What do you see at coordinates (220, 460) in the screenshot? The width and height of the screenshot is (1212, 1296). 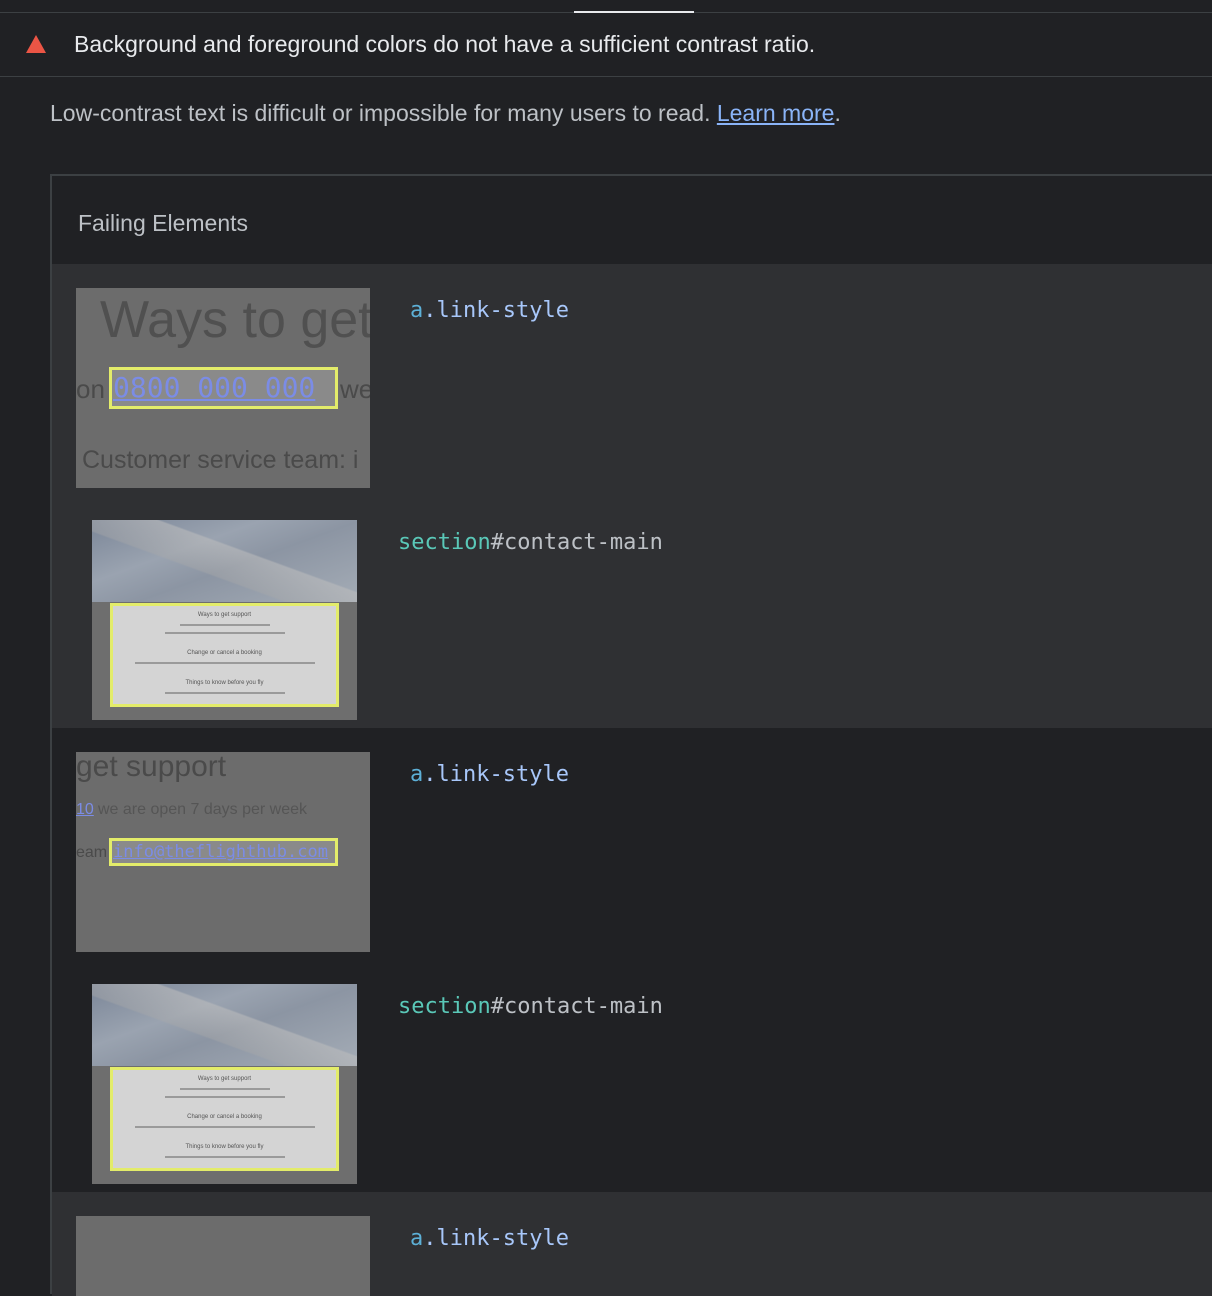 I see `snippet-footer: Customer service team: i` at bounding box center [220, 460].